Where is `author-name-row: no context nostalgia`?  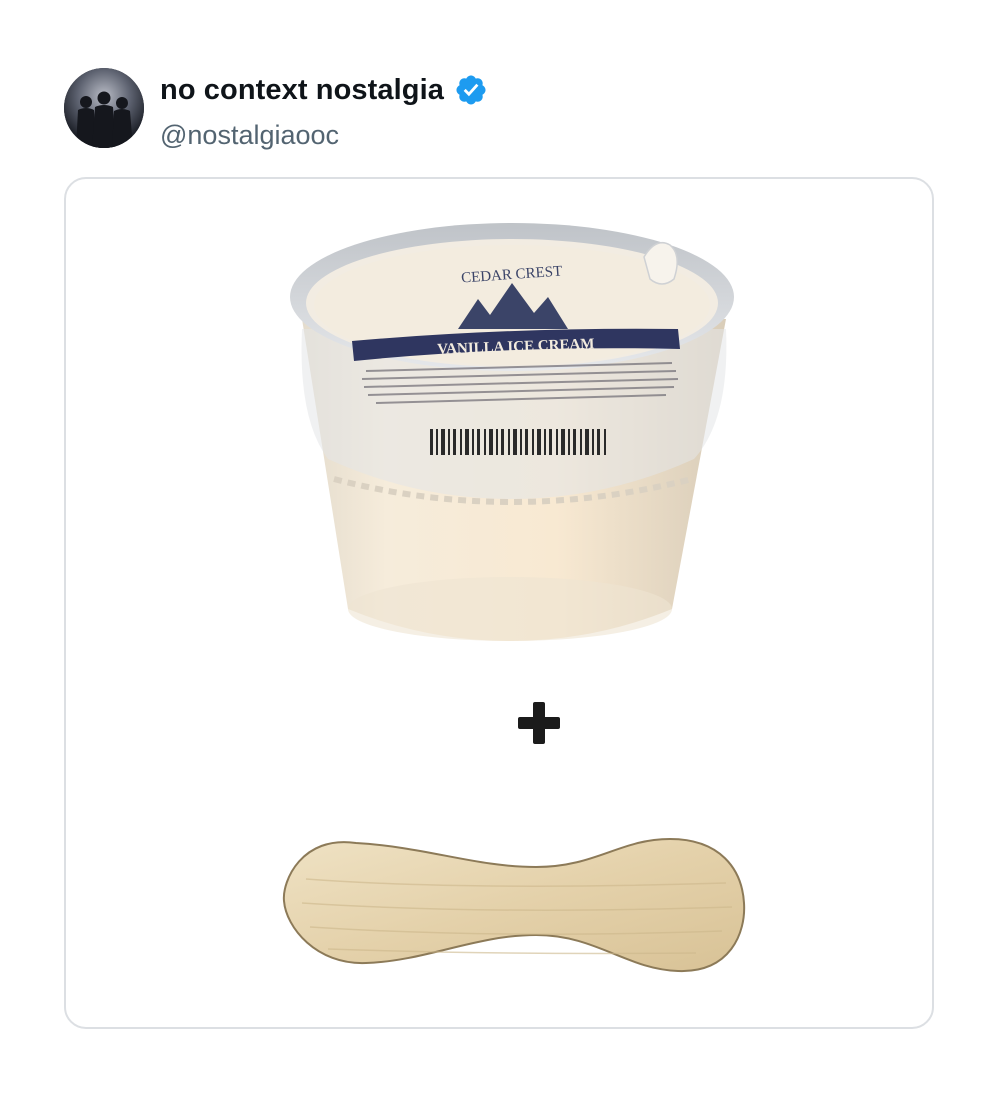
author-name-row: no context nostalgia is located at coordinates (324, 90).